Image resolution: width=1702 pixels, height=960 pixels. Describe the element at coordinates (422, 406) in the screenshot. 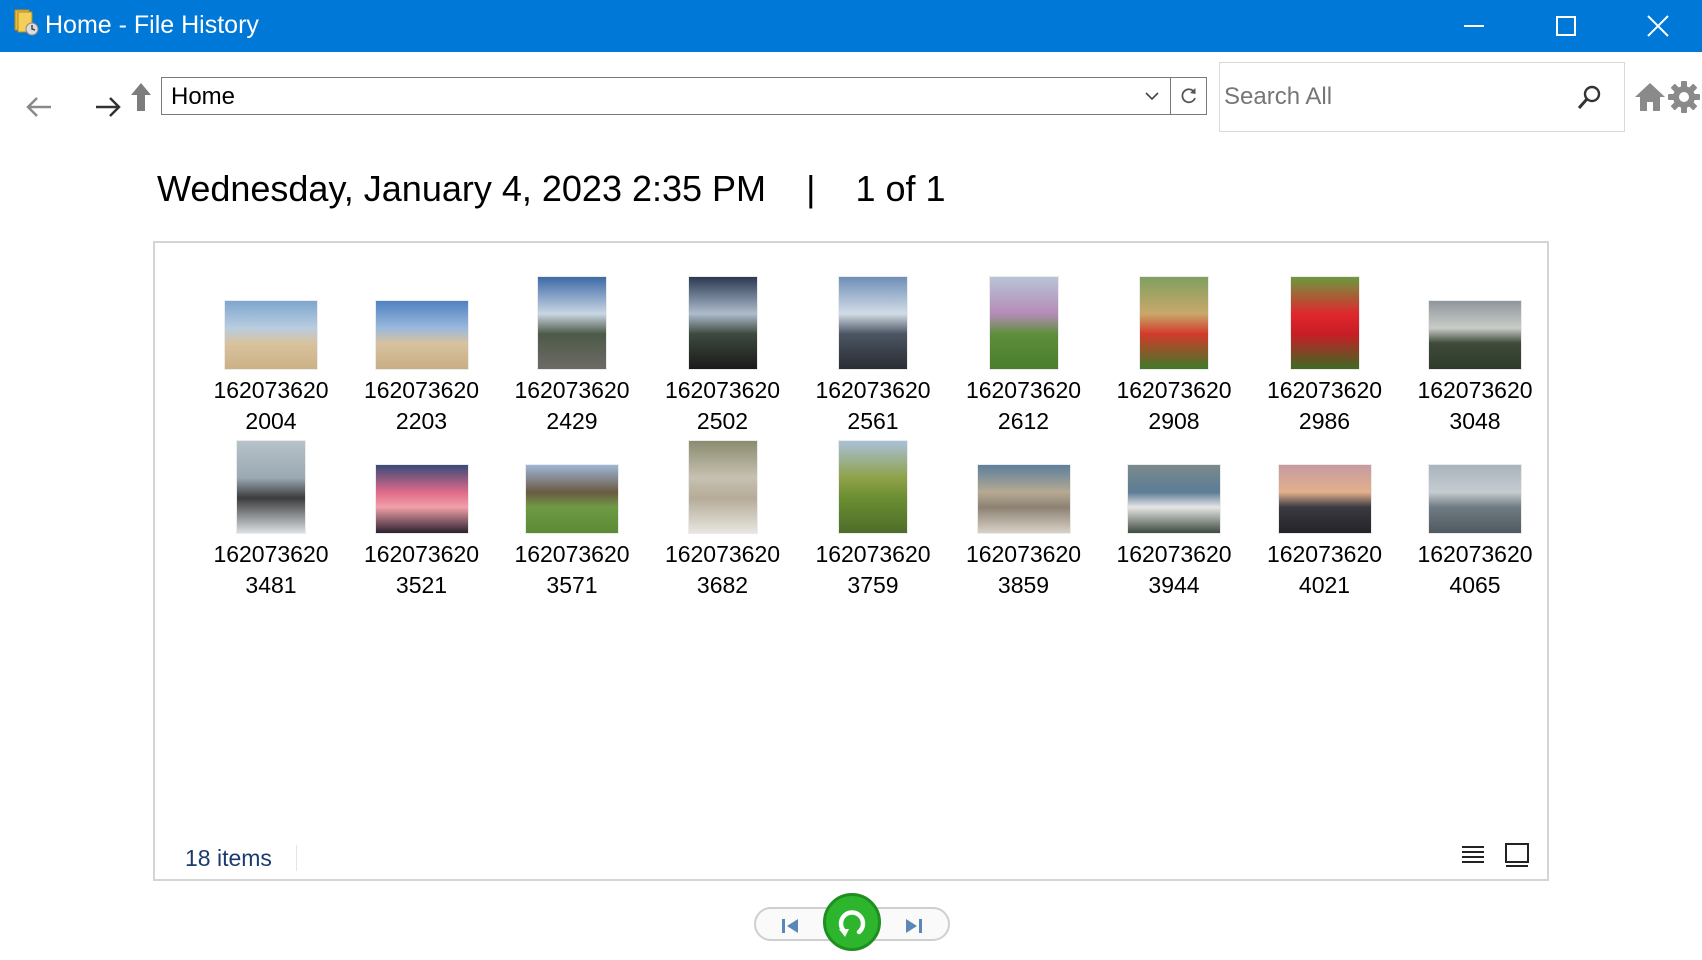

I see `file-name: 162073620 2203` at that location.